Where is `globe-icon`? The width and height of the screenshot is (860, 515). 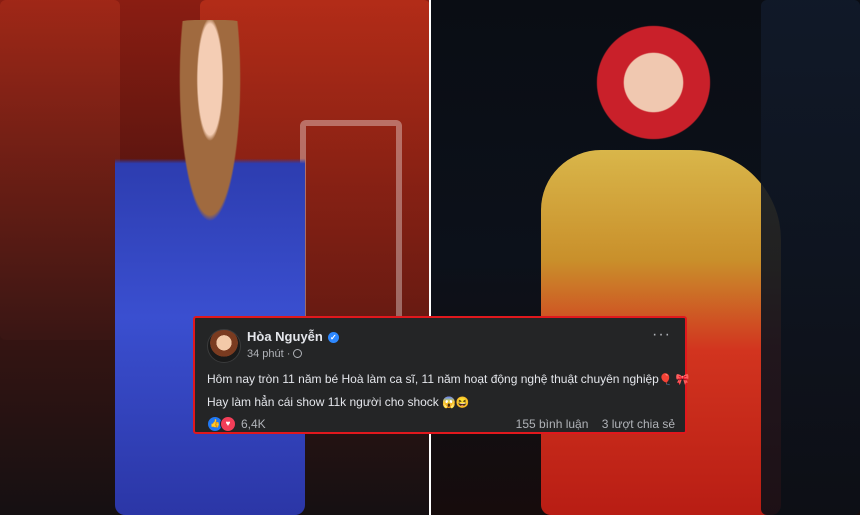
globe-icon is located at coordinates (298, 353).